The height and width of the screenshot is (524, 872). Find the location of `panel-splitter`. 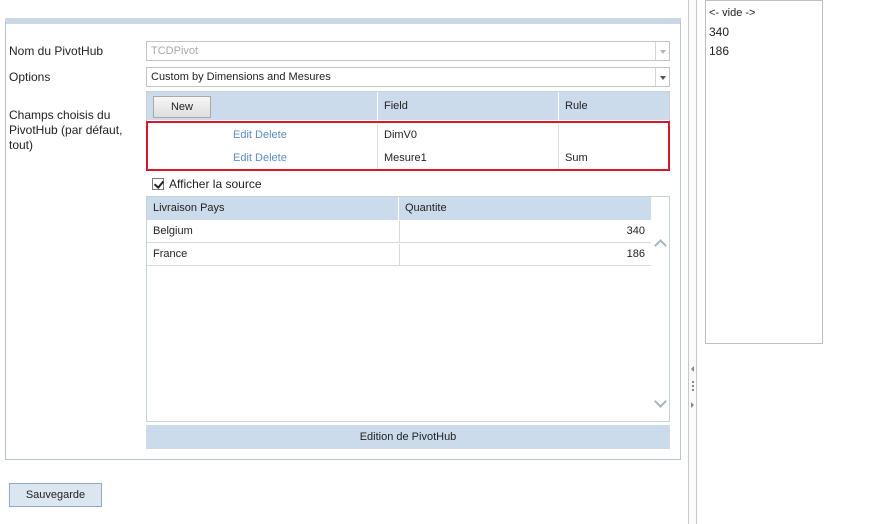

panel-splitter is located at coordinates (692, 262).